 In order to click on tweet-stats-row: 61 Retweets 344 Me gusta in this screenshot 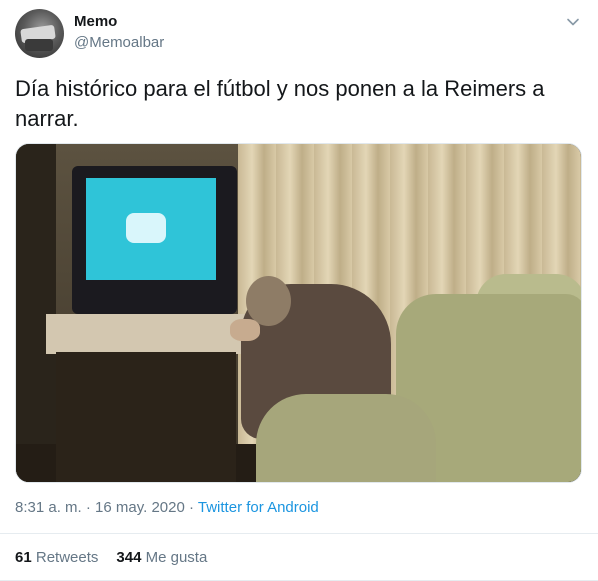, I will do `click(111, 557)`.